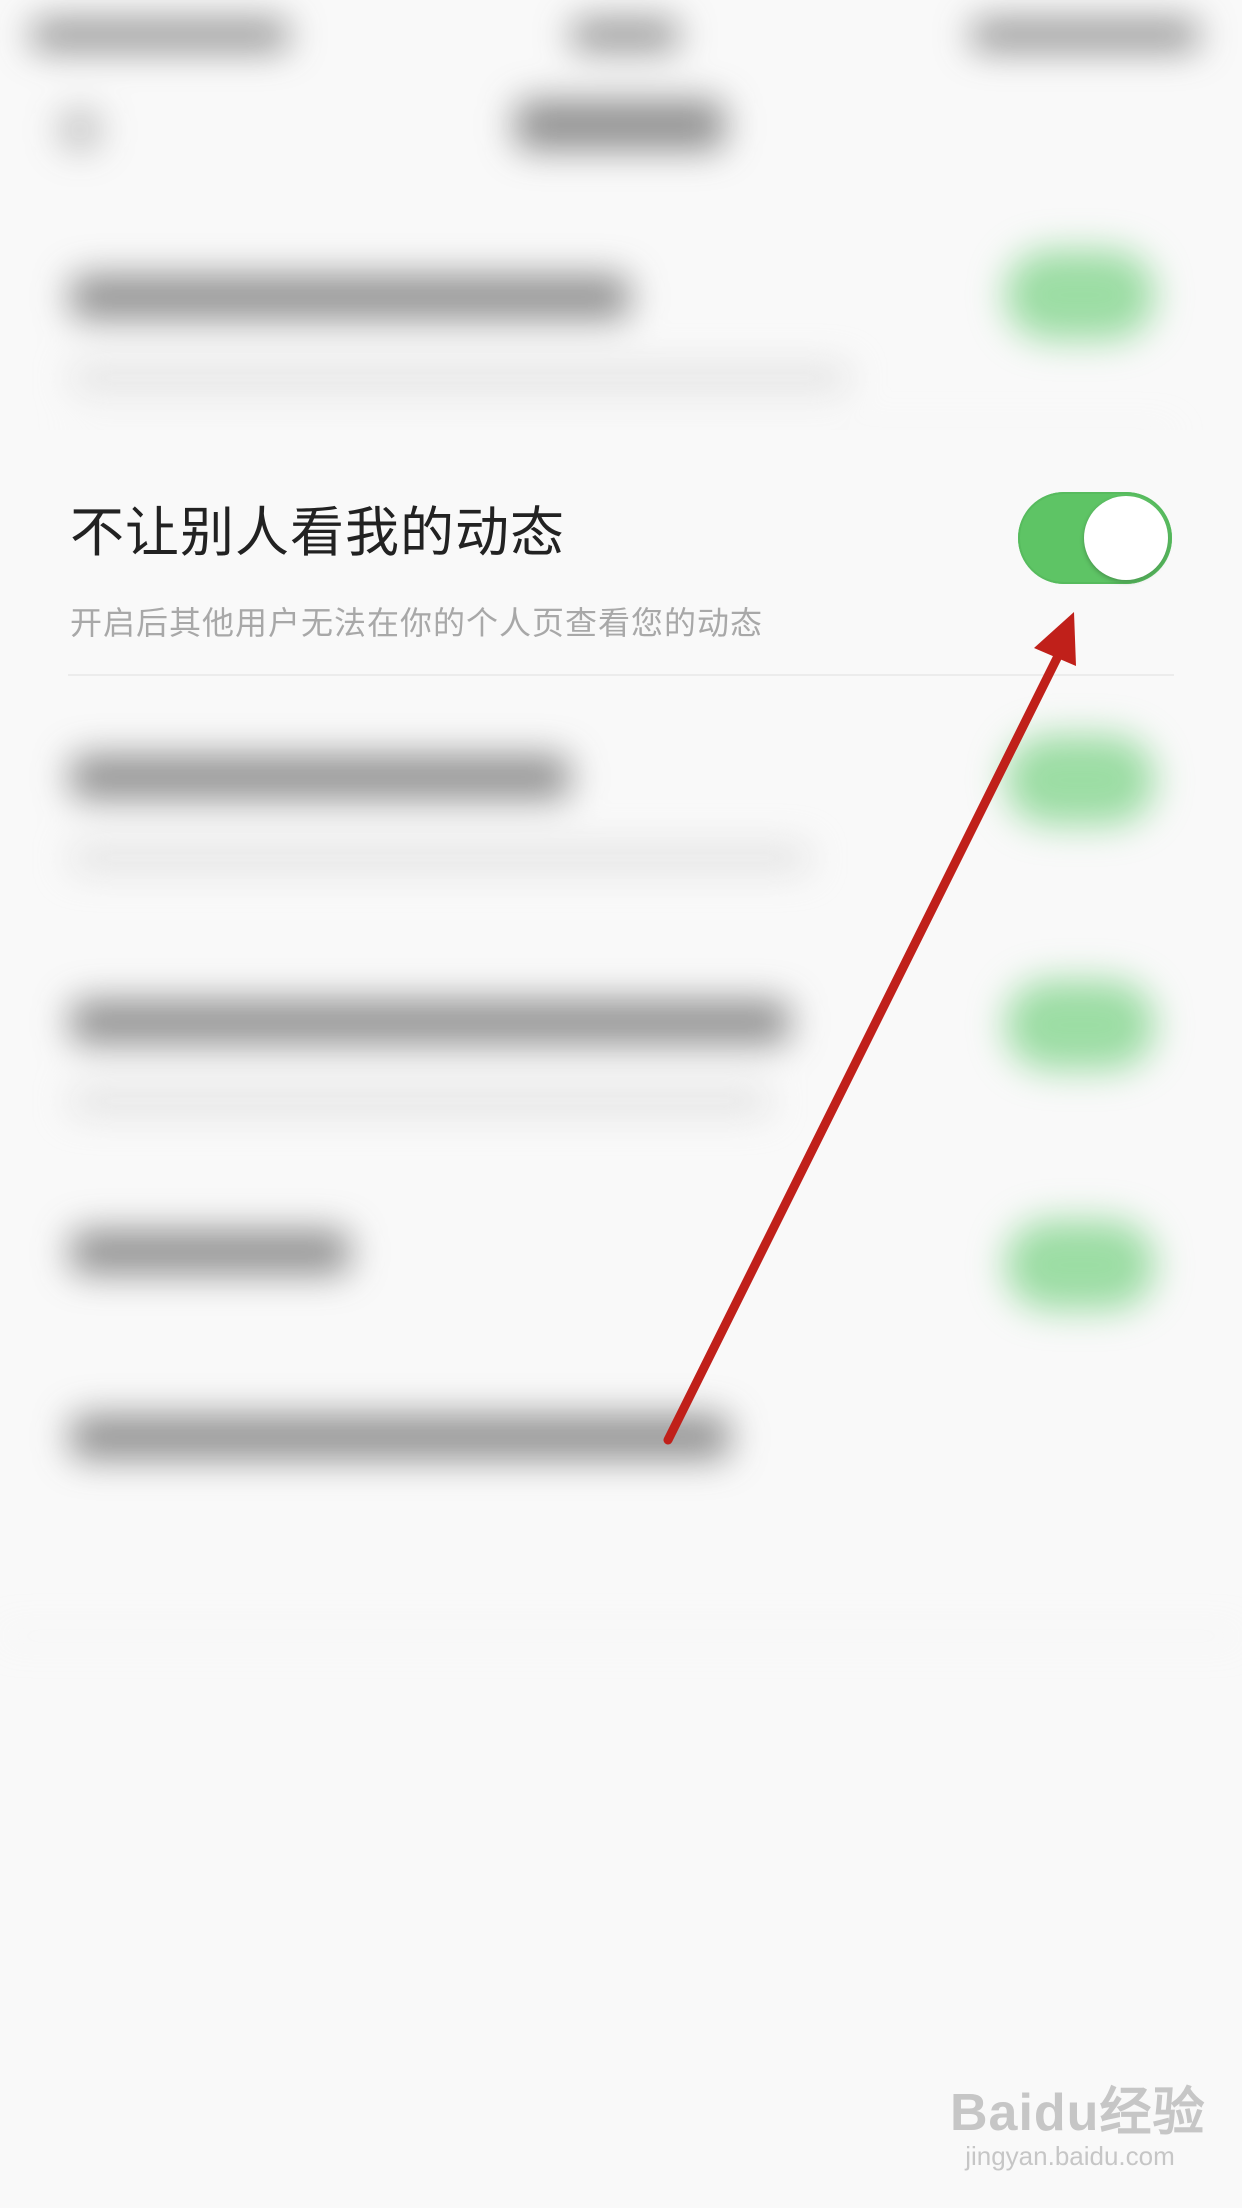 This screenshot has height=2208, width=1242. I want to click on row3-title, so click(320, 777).